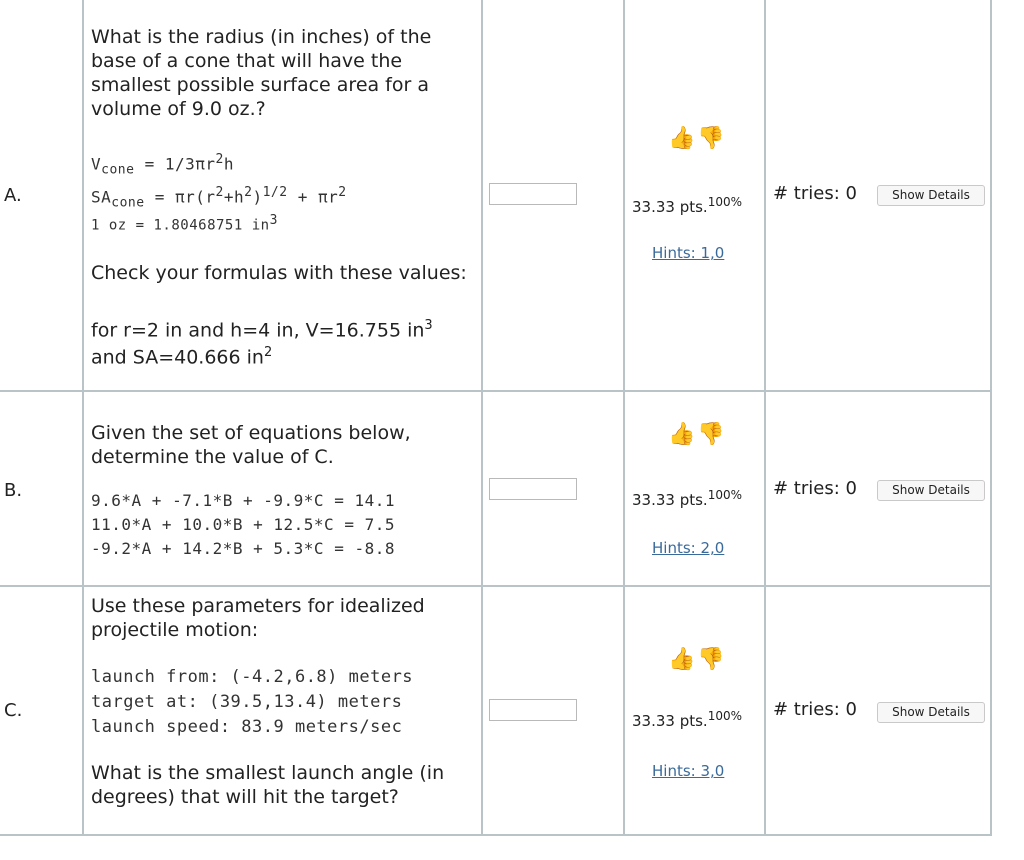 This screenshot has width=1024, height=860. I want to click on equation-1: 9.6*A + -7.1*B + -9.9*C = 14.1, so click(243, 500).